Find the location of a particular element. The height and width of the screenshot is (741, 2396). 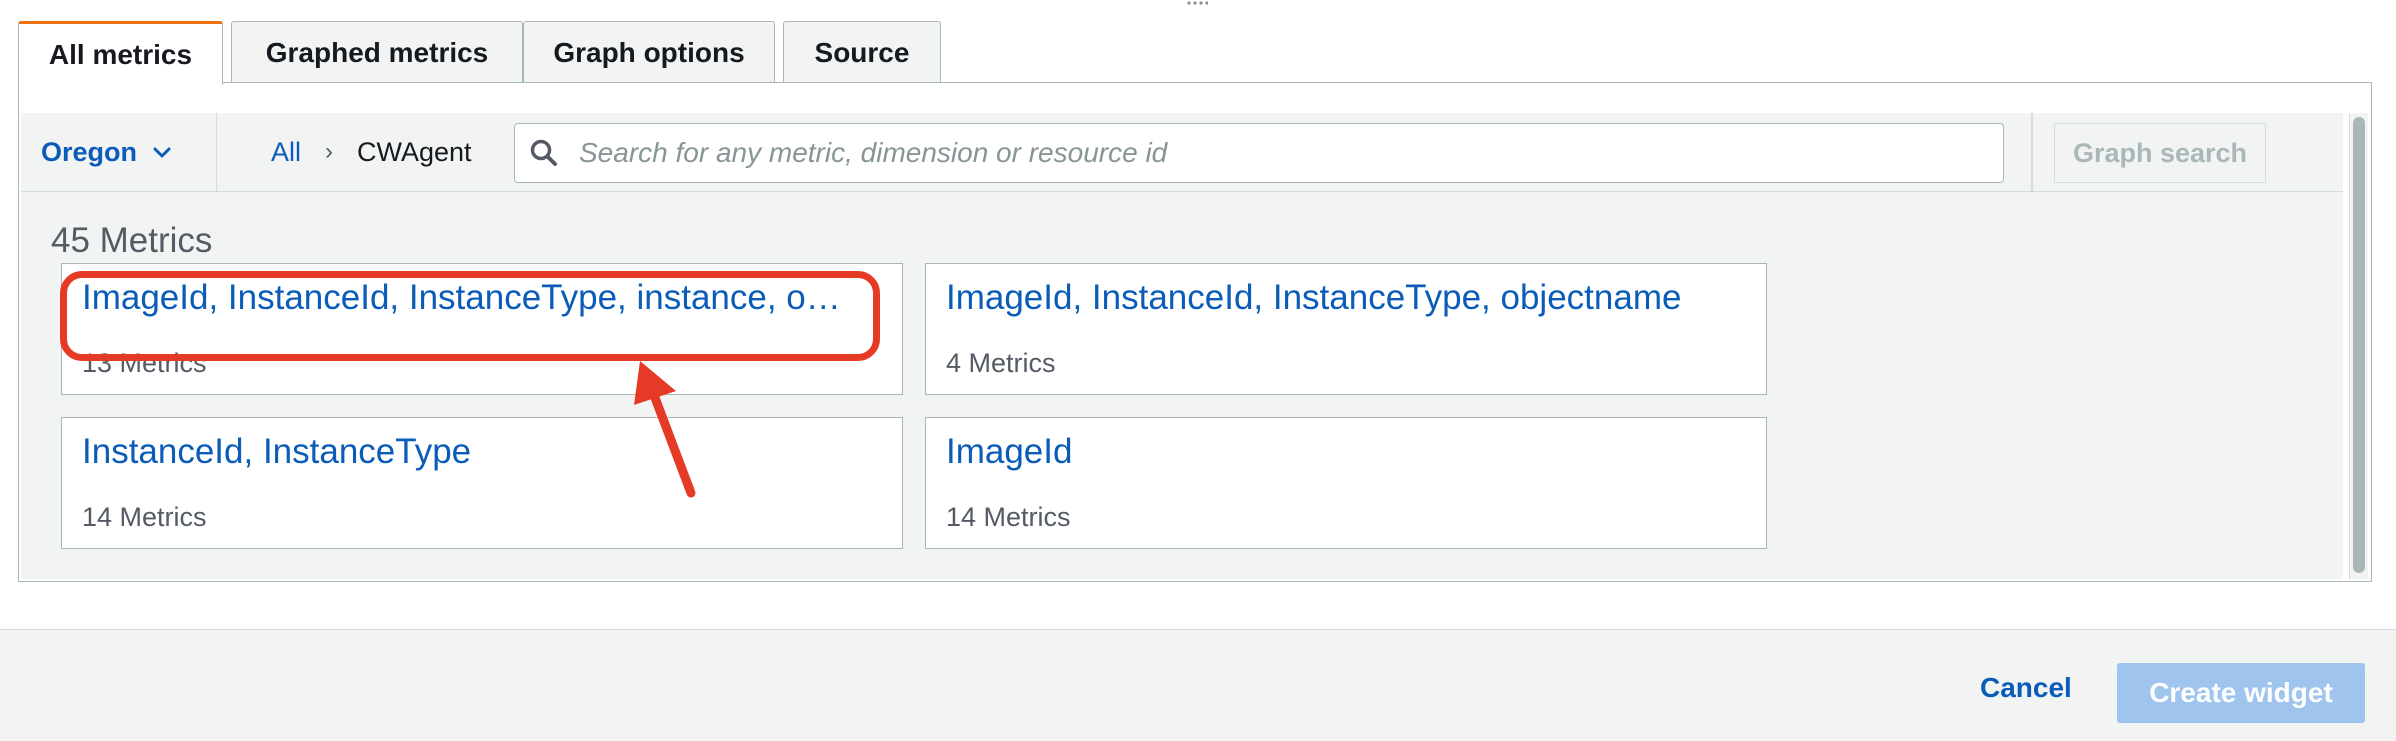

card-metric-count: 4 Metrics is located at coordinates (1001, 363).